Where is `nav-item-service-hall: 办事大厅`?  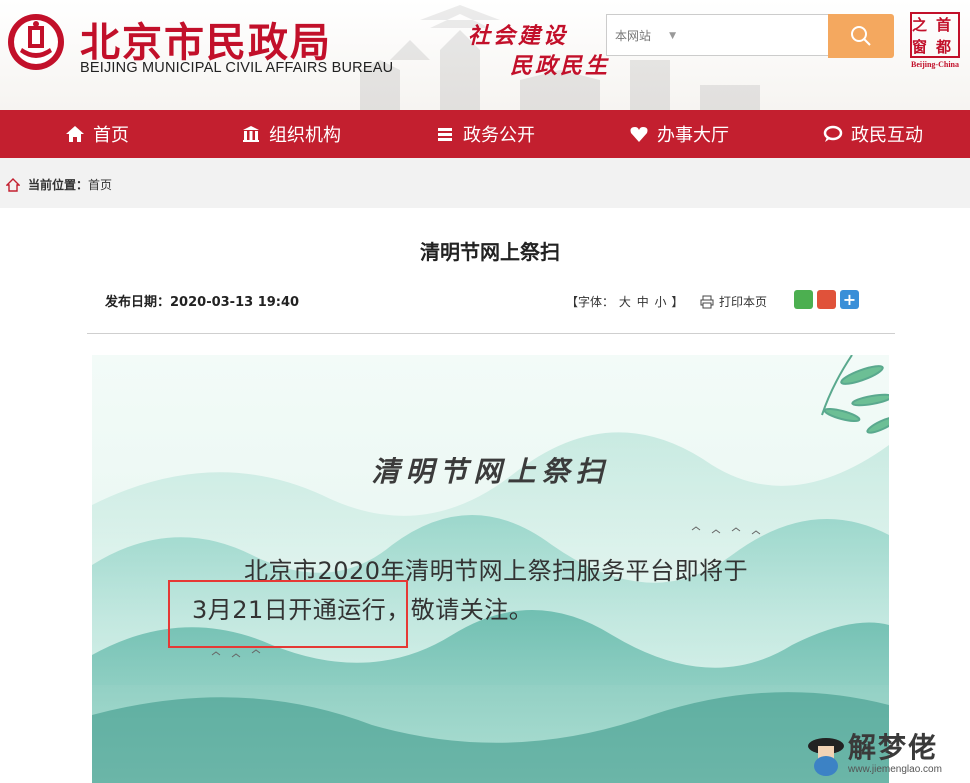 nav-item-service-hall: 办事大厅 is located at coordinates (679, 134).